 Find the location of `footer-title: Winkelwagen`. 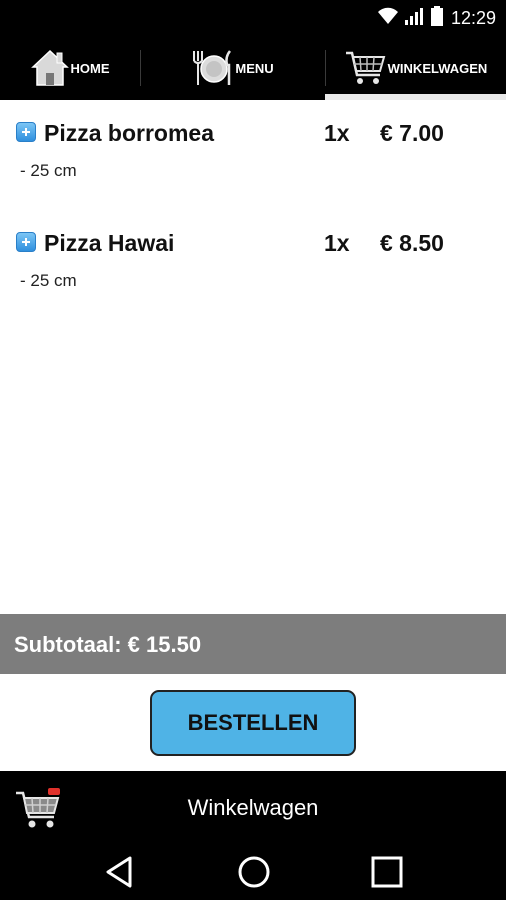

footer-title: Winkelwagen is located at coordinates (253, 807).